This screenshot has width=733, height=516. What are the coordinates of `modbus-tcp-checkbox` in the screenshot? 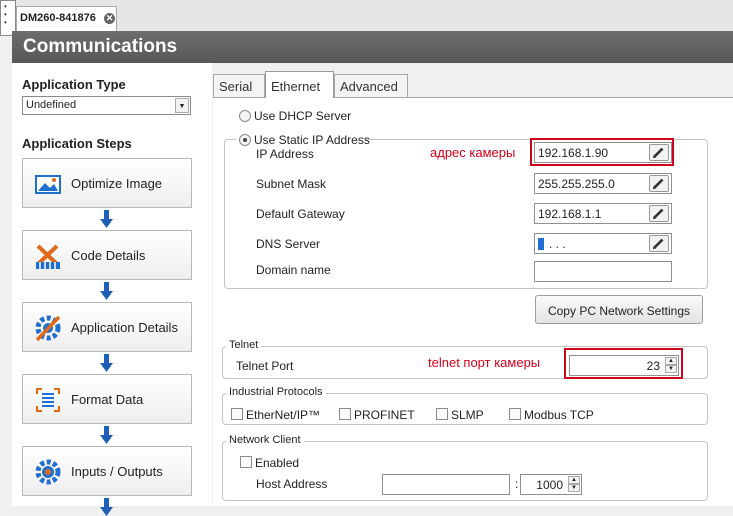 It's located at (515, 414).